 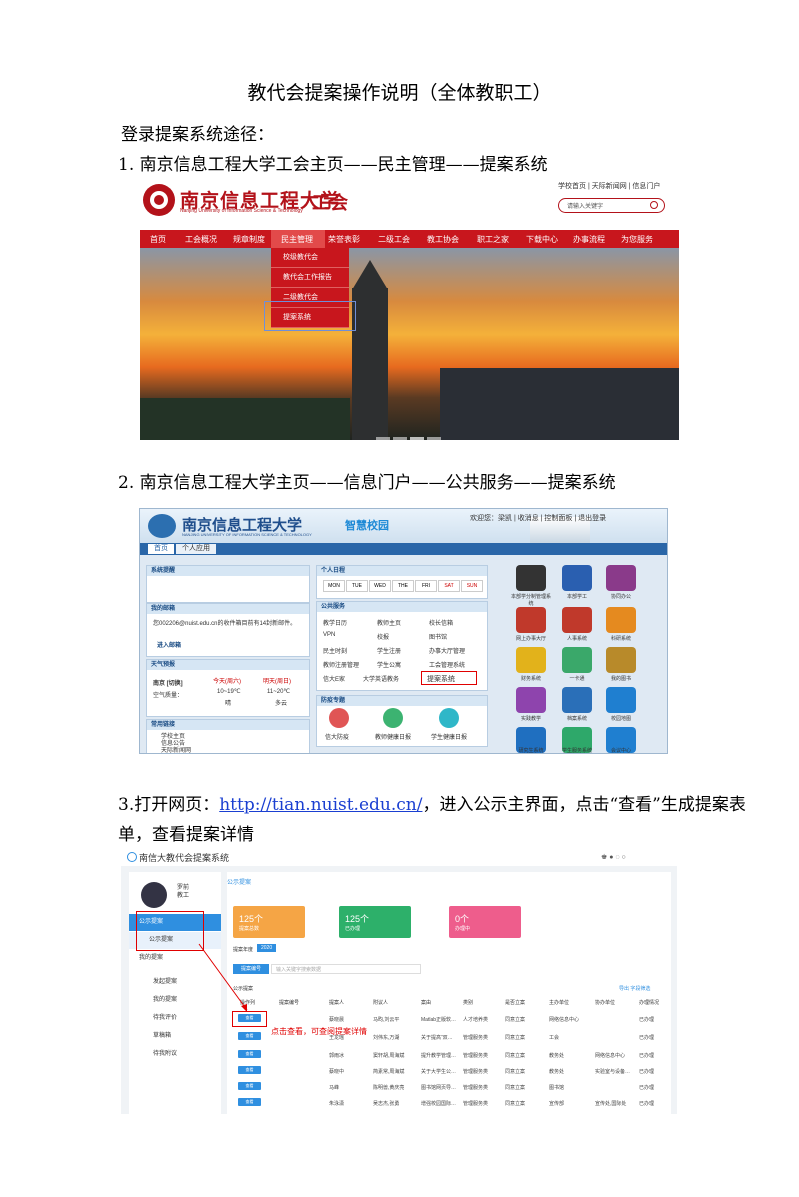 I want to click on smart-campus-label: 智慧校园, so click(x=367, y=526).